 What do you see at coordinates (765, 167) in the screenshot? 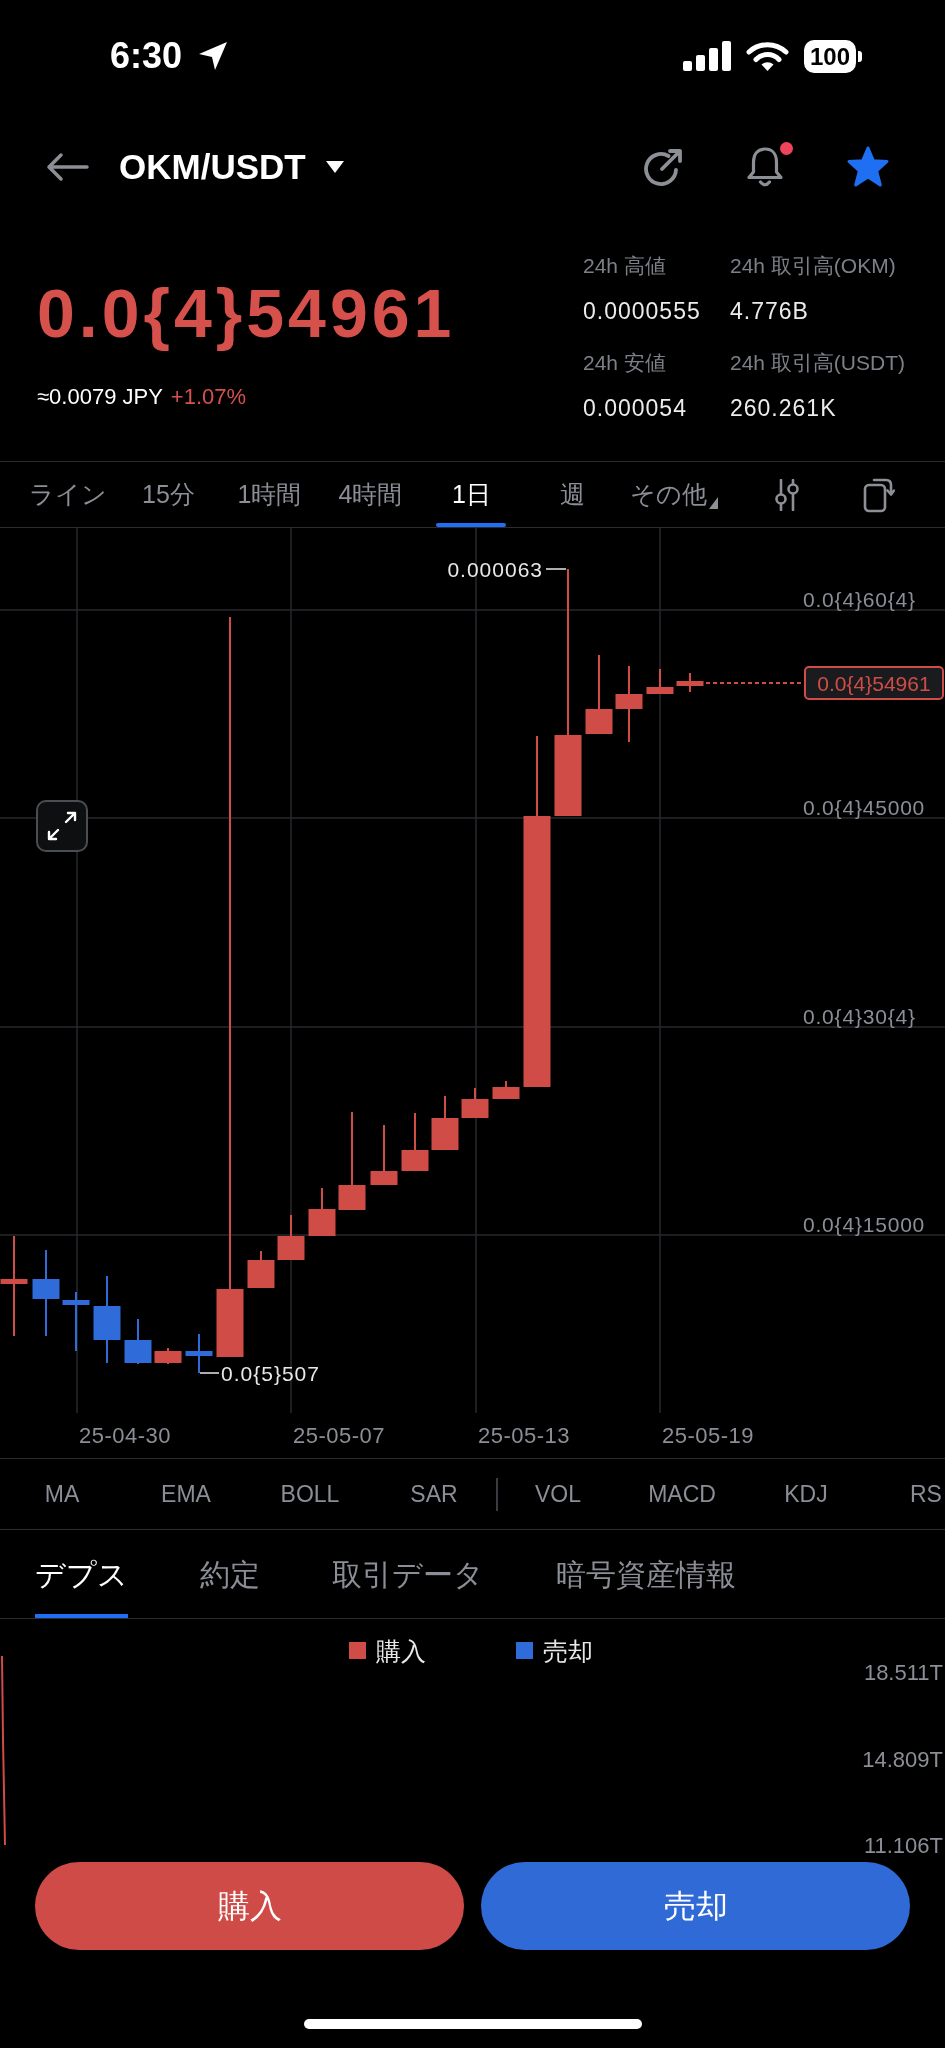
I see `bell-icon` at bounding box center [765, 167].